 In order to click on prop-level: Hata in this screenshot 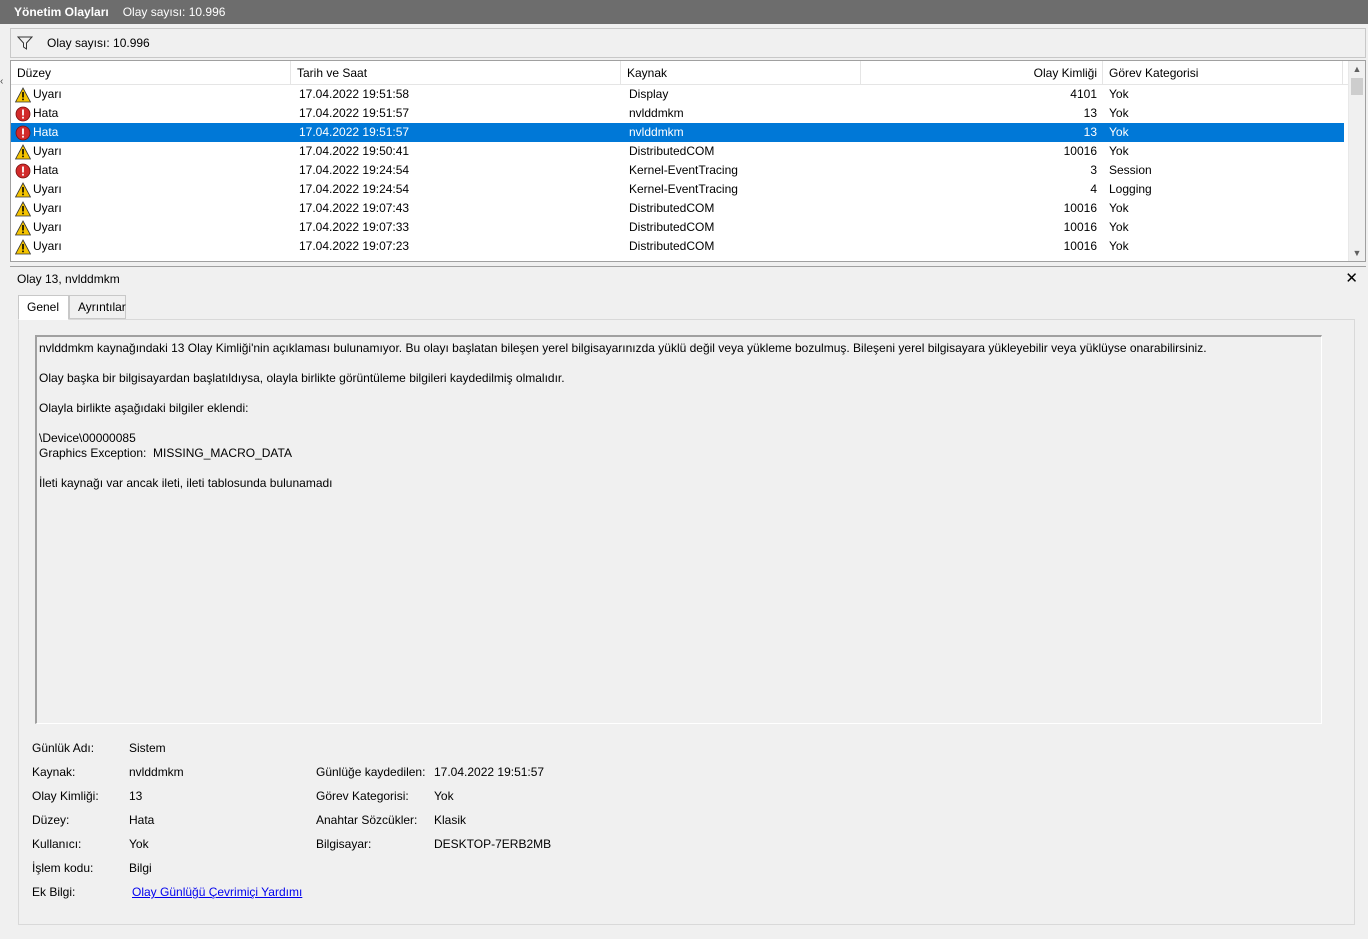, I will do `click(142, 820)`.